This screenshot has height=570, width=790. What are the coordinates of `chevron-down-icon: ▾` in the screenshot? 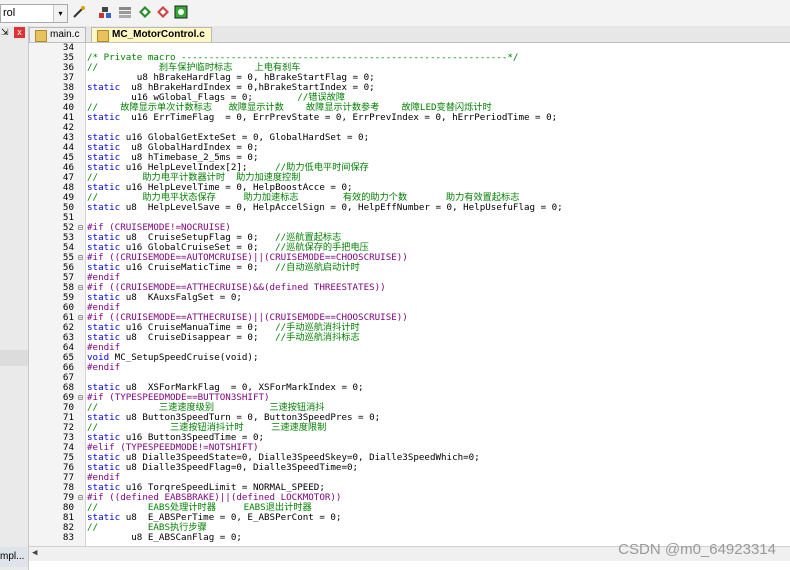 It's located at (60, 13).